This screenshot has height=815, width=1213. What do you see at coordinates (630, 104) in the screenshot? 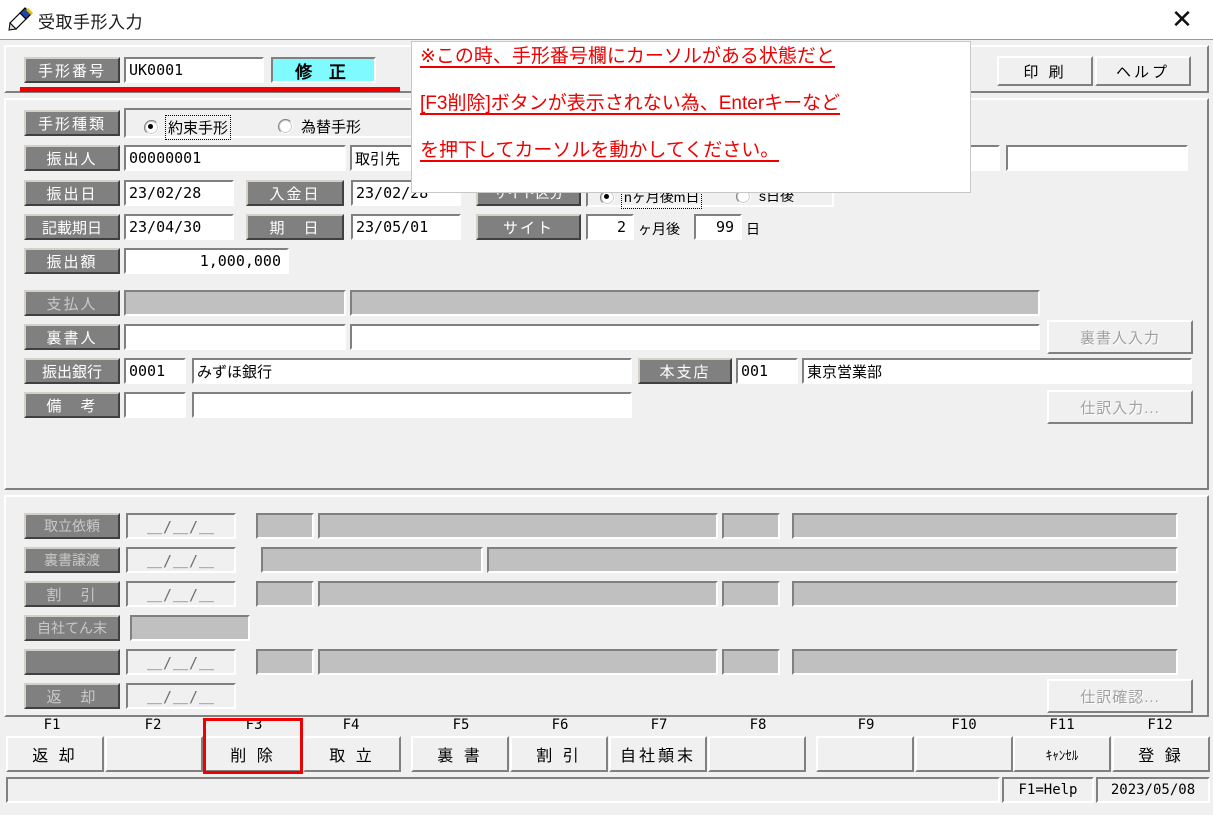
I see `annotation-line-2: [F3削除]ボタンが表示されない為、Enterキーなど` at bounding box center [630, 104].